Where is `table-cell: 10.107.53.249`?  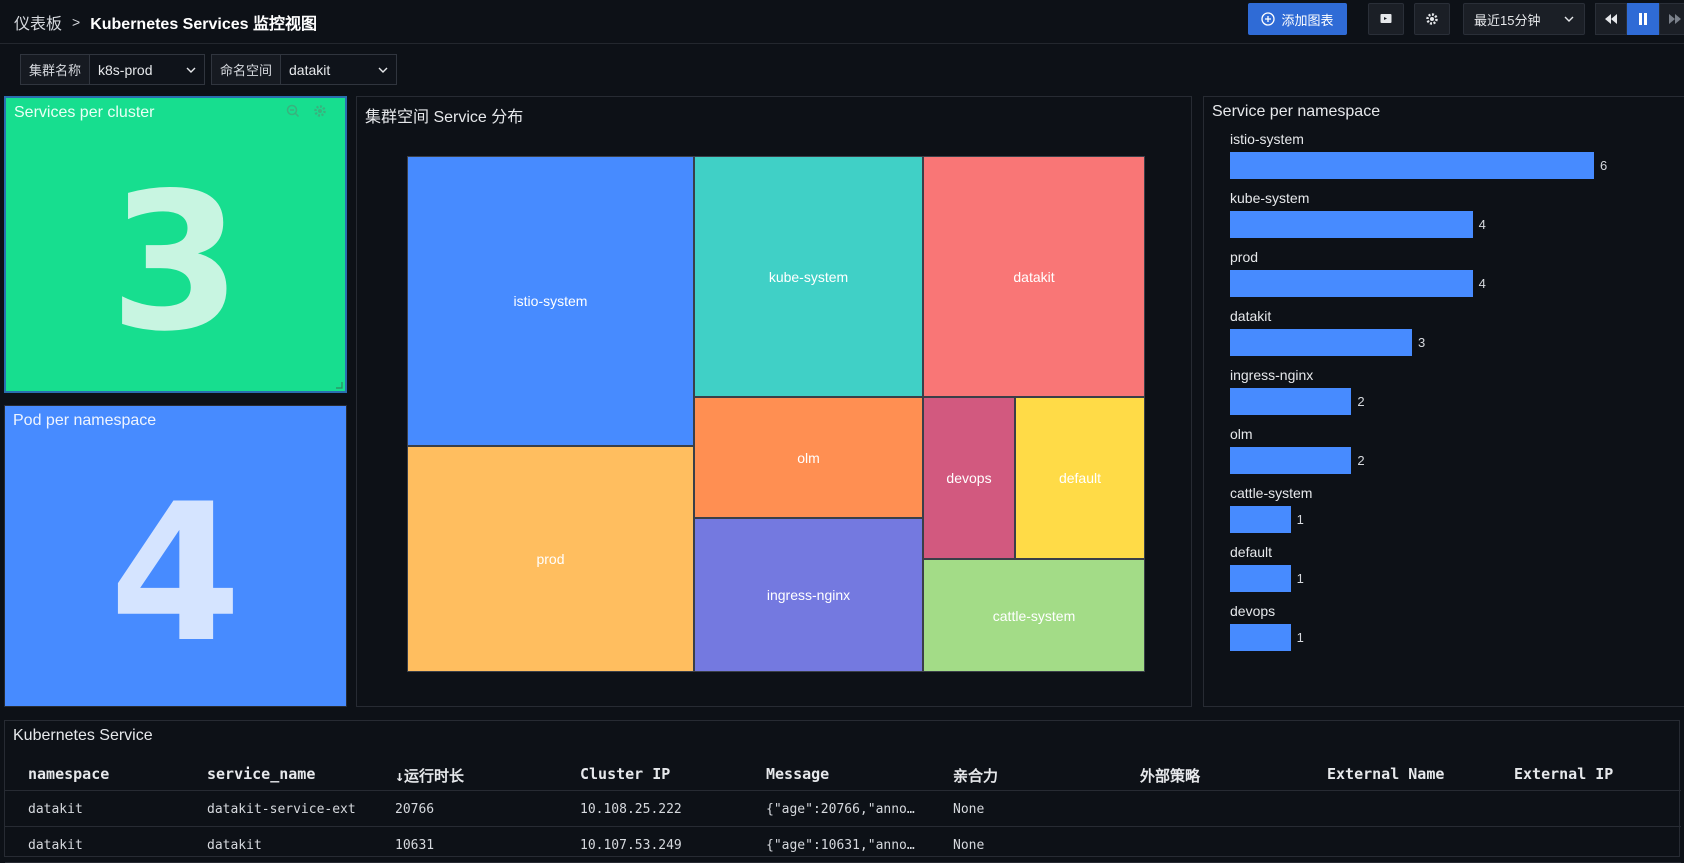
table-cell: 10.107.53.249 is located at coordinates (631, 845).